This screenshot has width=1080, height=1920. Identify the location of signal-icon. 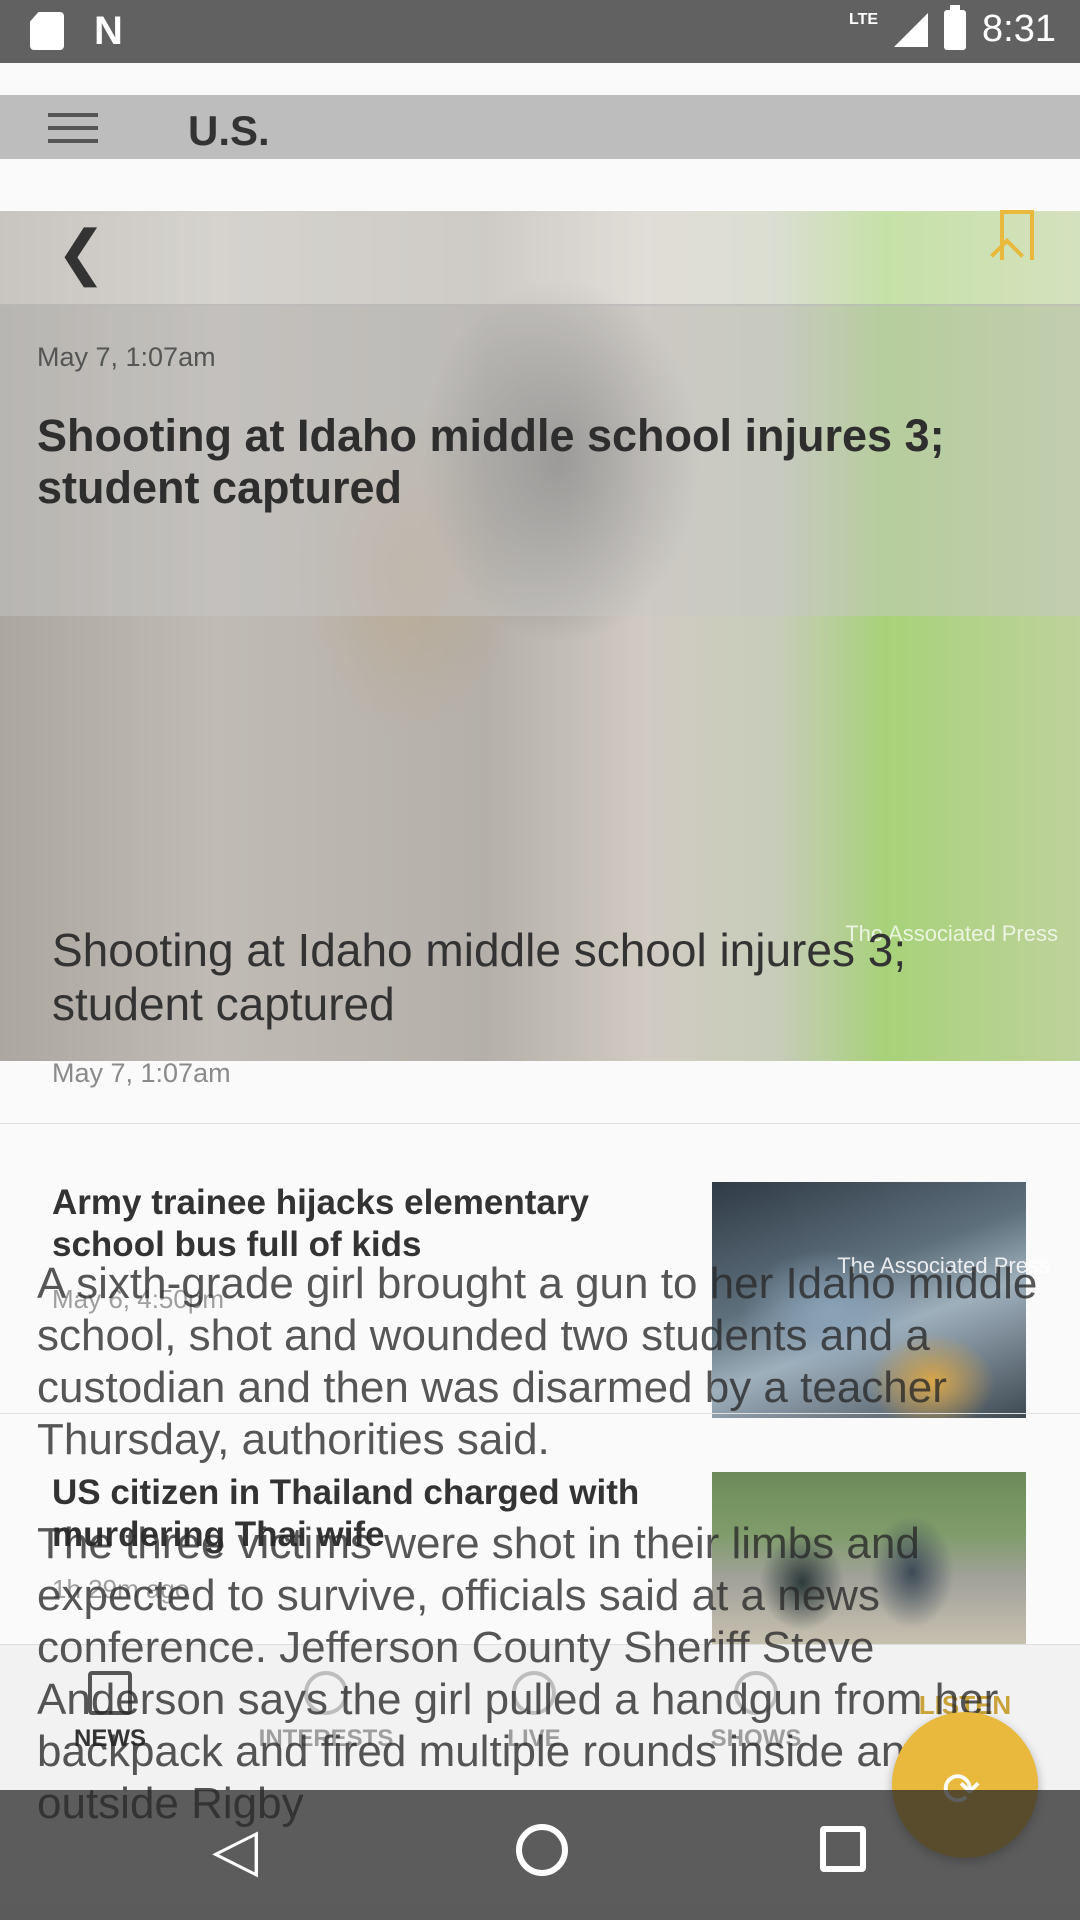
(911, 29).